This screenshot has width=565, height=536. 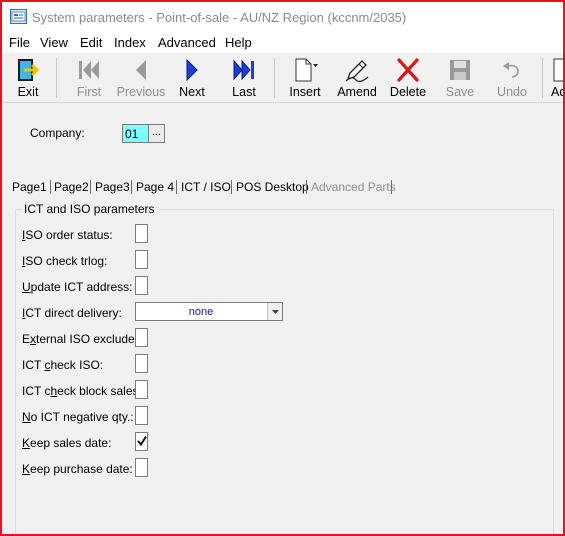 What do you see at coordinates (282, 42) in the screenshot?
I see `menu-bar: File View Edit Index Advanced Help` at bounding box center [282, 42].